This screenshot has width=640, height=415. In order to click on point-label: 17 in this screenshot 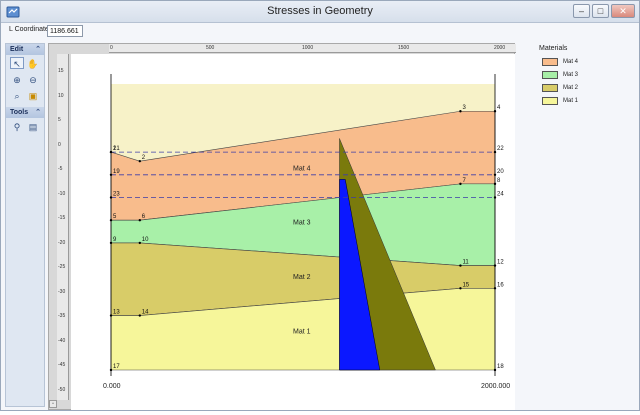, I will do `click(116, 367)`.